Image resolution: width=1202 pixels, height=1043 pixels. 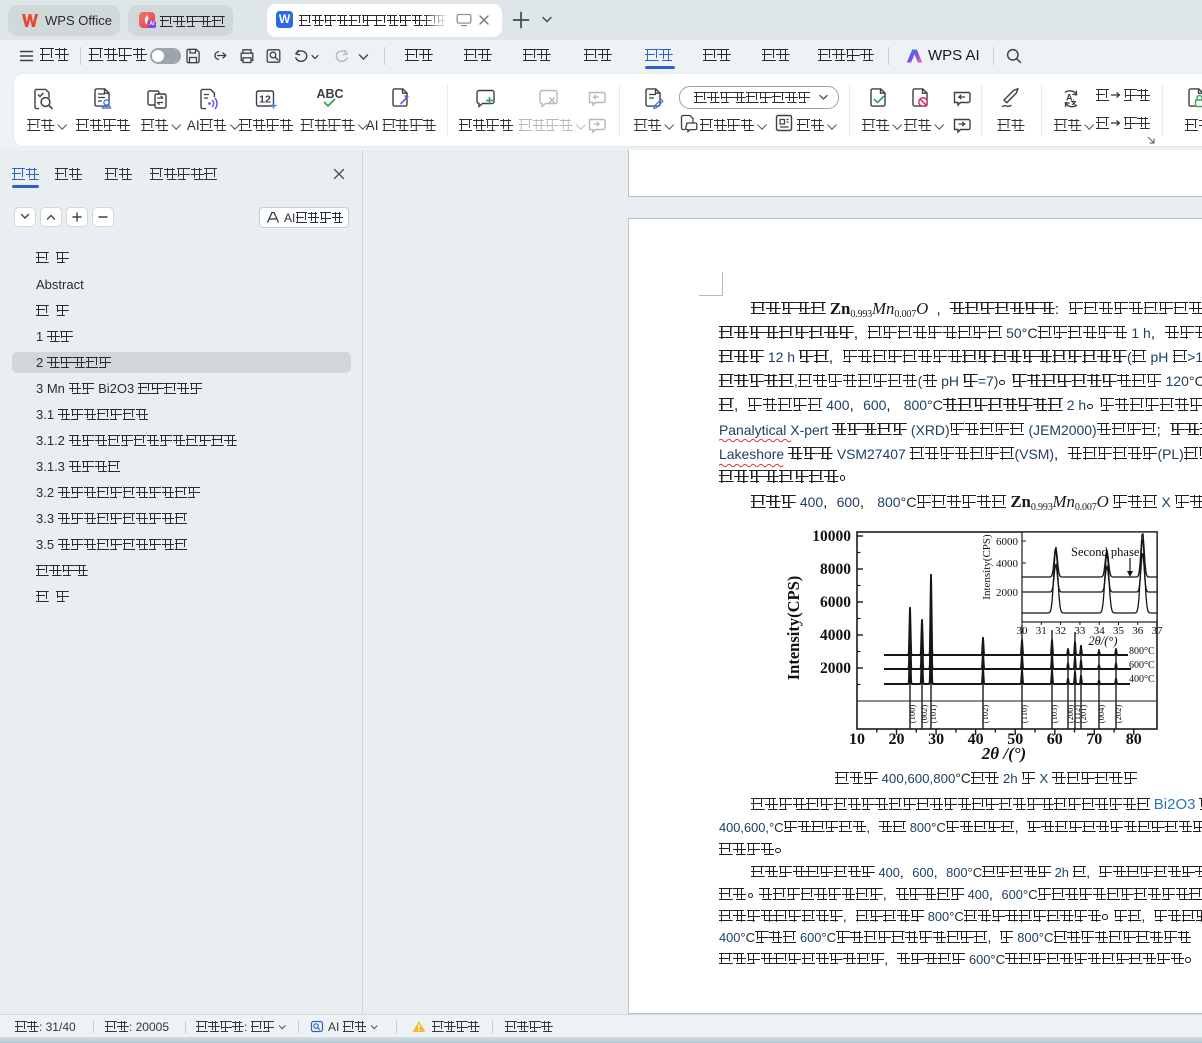 I want to click on svg-text: 2θ /(°), so click(x=1003, y=753).